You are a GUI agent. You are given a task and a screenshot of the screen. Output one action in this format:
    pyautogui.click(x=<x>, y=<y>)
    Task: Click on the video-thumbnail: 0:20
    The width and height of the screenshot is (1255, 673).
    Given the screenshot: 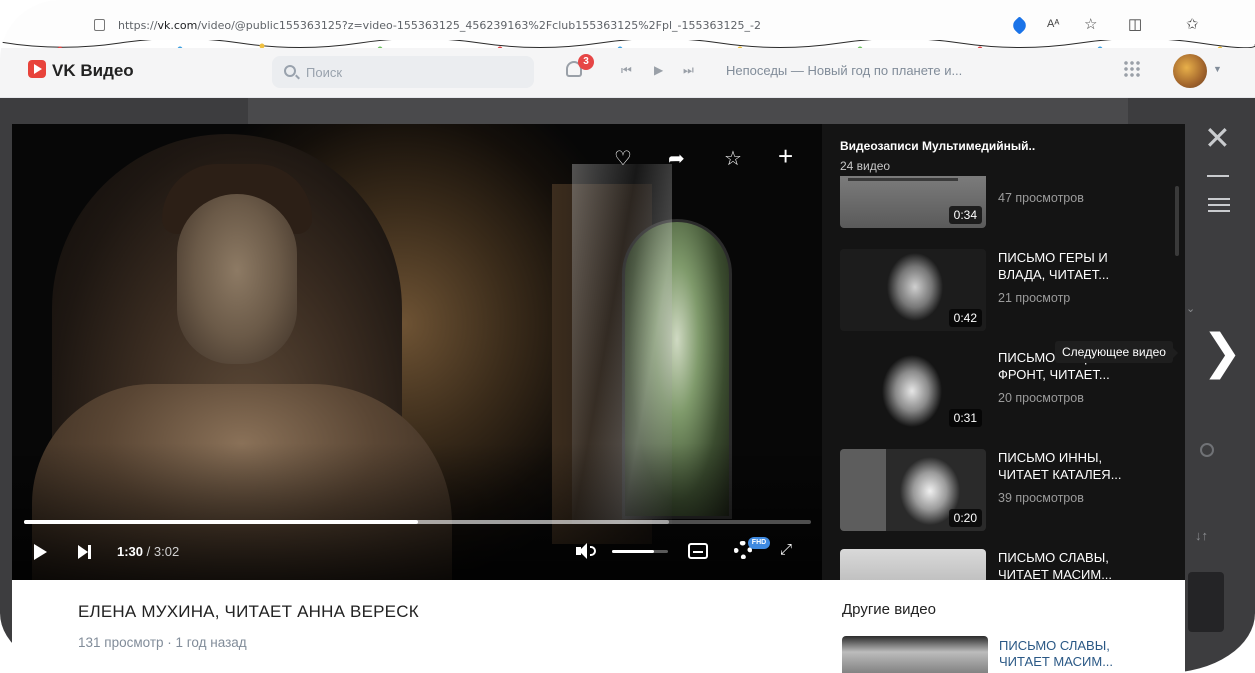 What is the action you would take?
    pyautogui.click(x=913, y=490)
    